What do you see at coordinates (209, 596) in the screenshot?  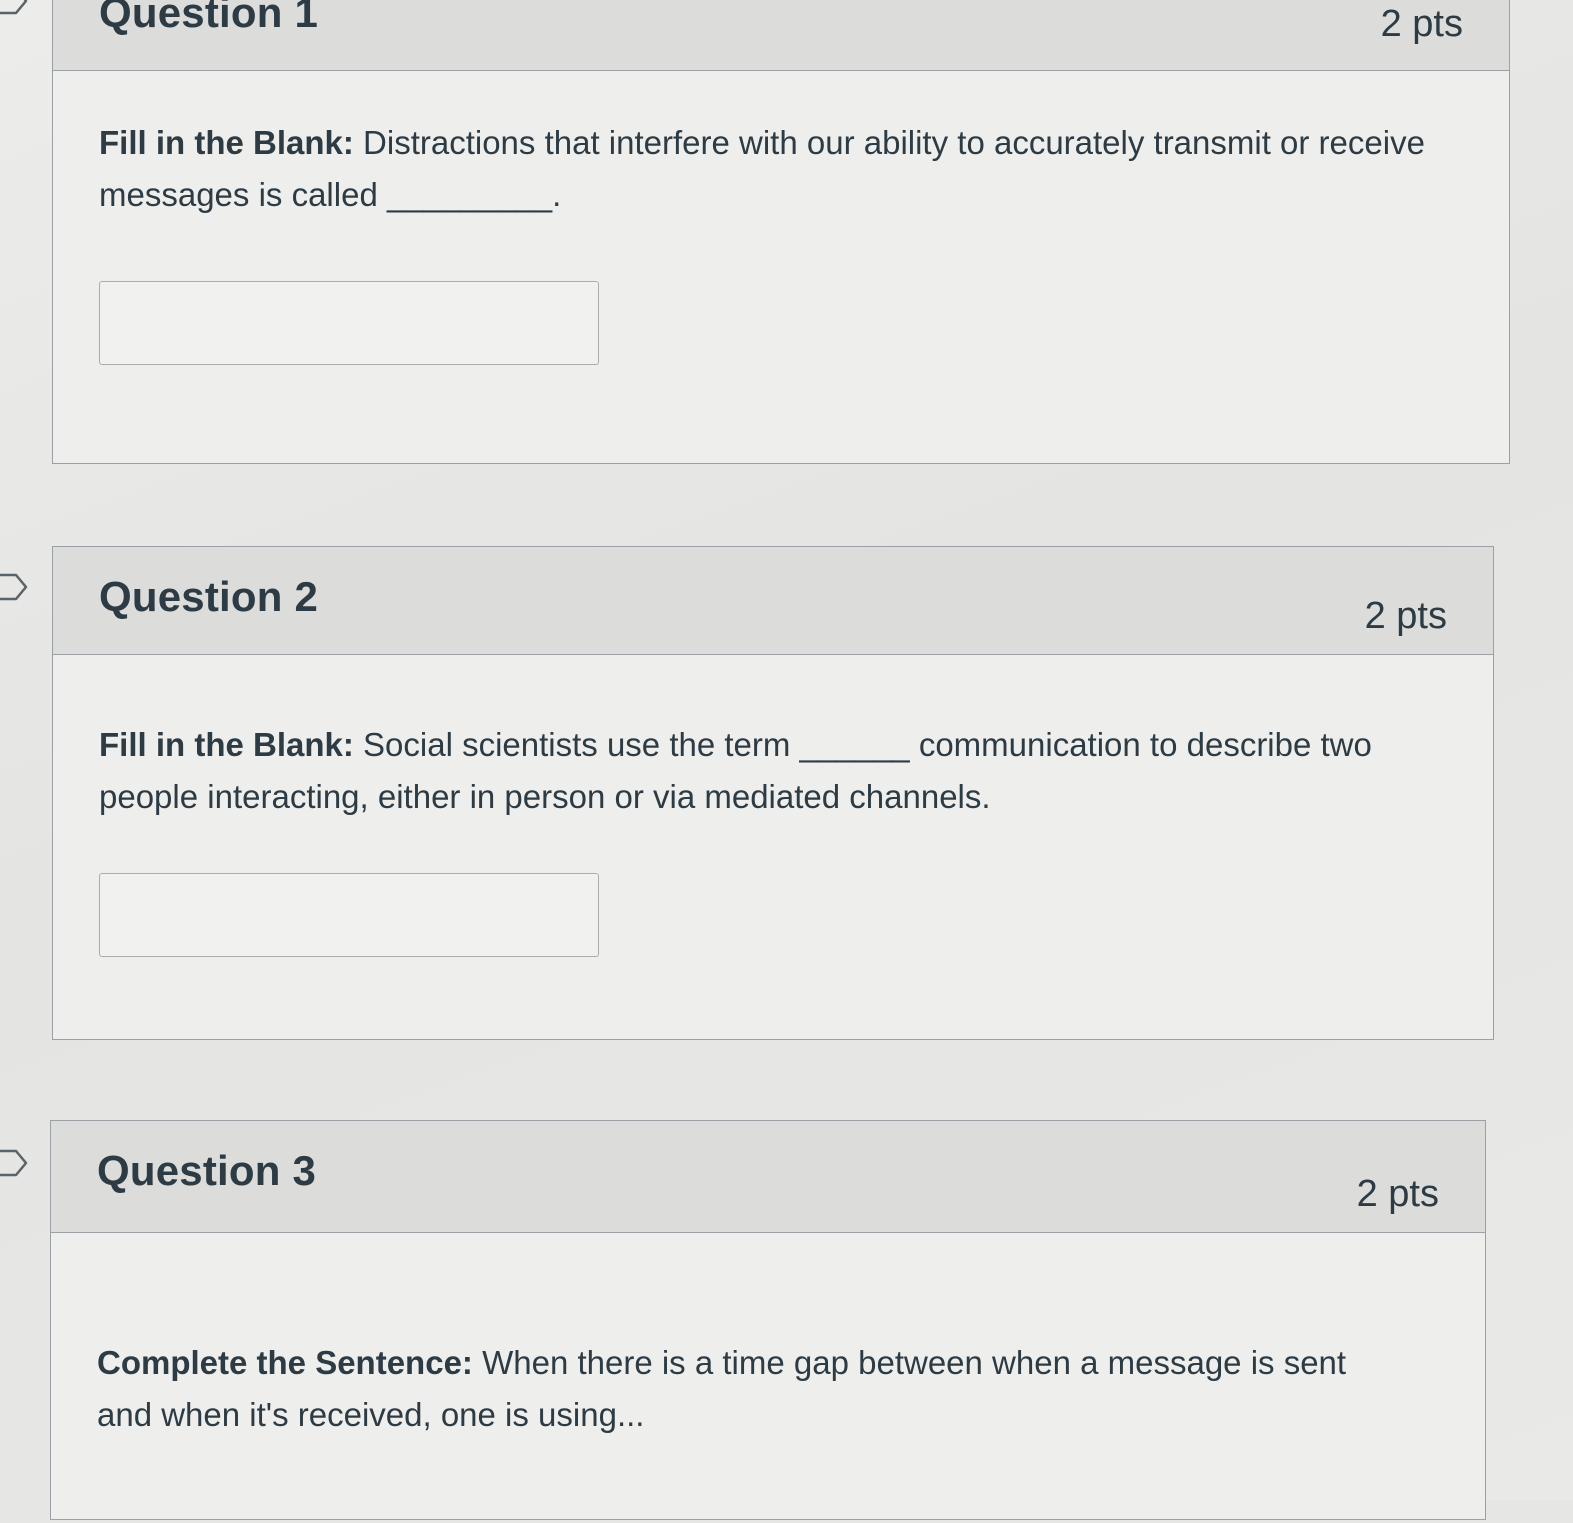 I see `question-title: Question 2` at bounding box center [209, 596].